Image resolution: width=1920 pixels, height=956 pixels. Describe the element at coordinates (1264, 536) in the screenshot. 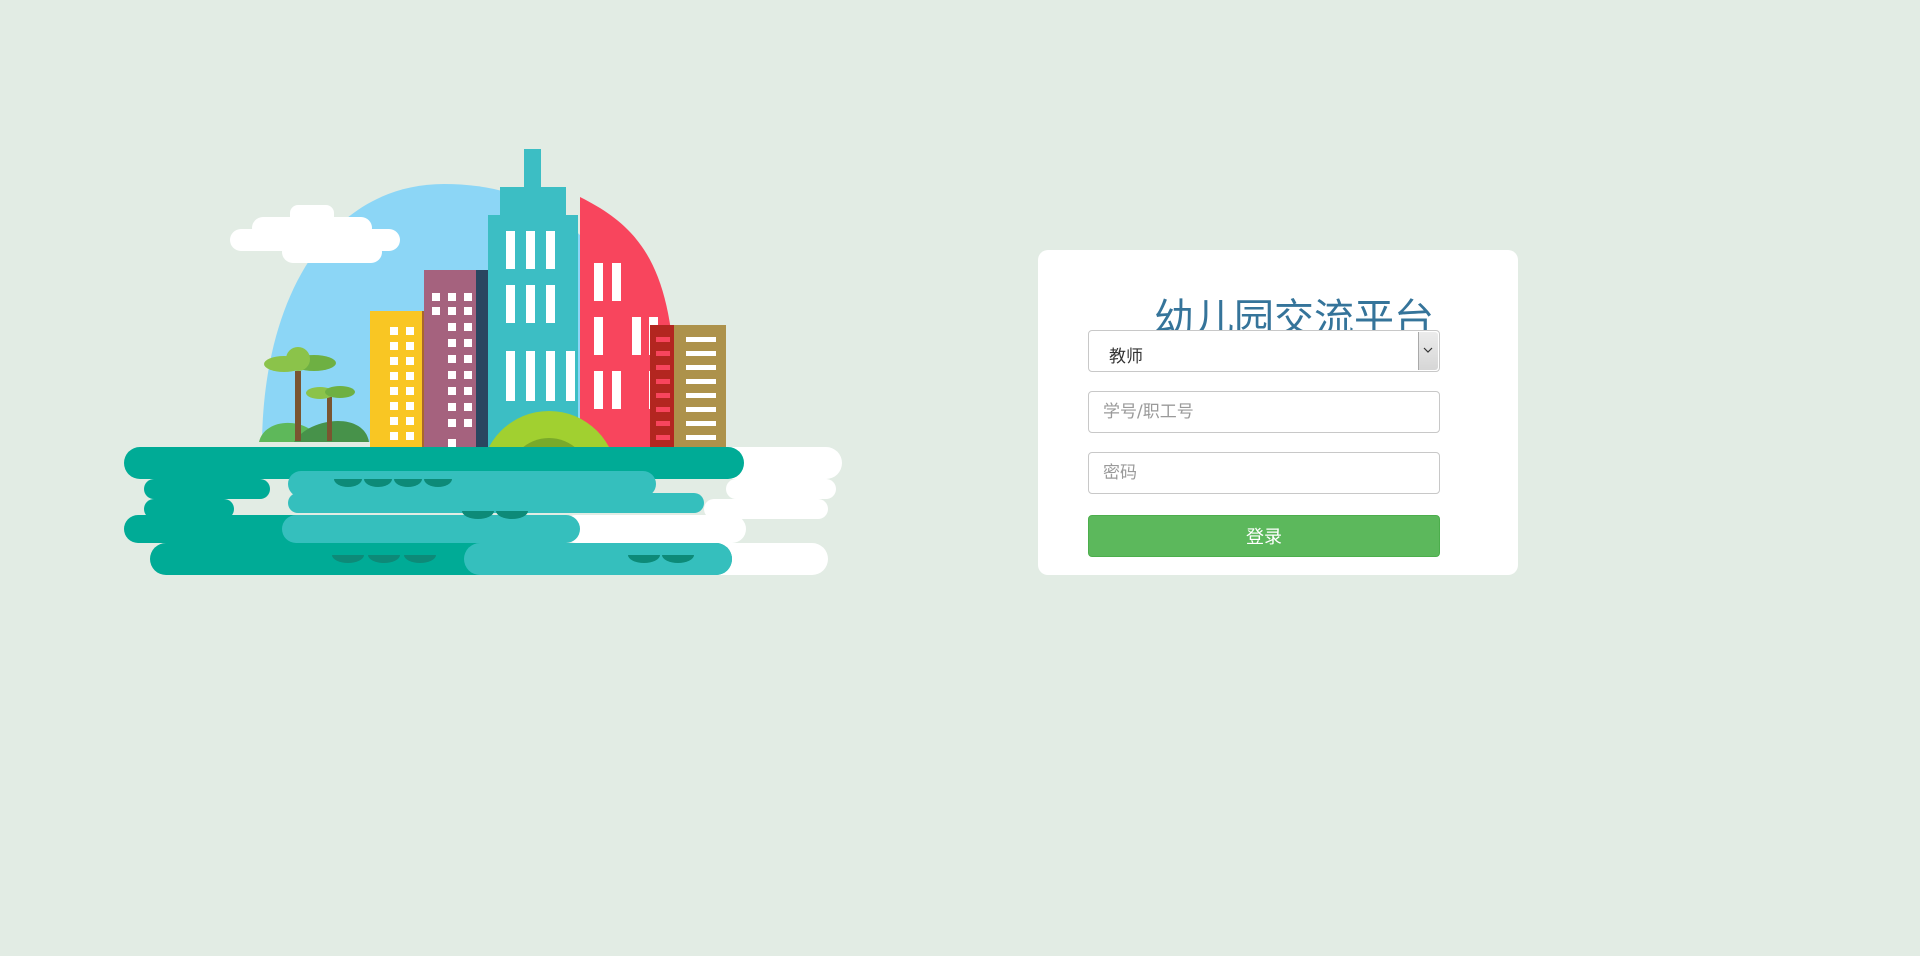

I see `login-button: 登录` at that location.